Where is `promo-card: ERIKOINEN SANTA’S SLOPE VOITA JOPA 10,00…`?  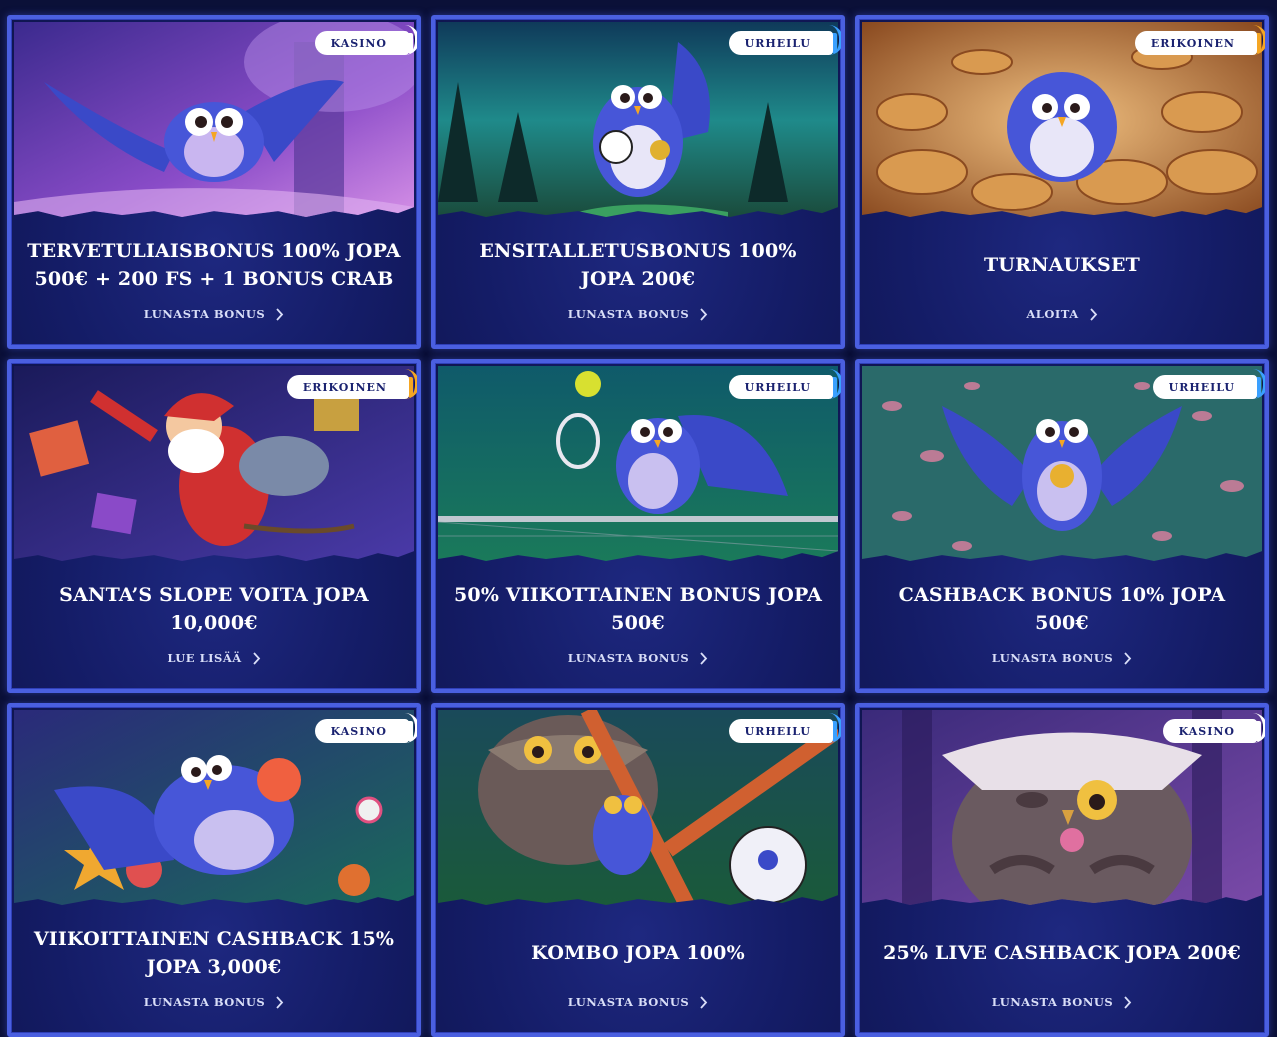
promo-card: ERIKOINEN SANTA’S SLOPE VOITA JOPA 10,00… is located at coordinates (214, 526).